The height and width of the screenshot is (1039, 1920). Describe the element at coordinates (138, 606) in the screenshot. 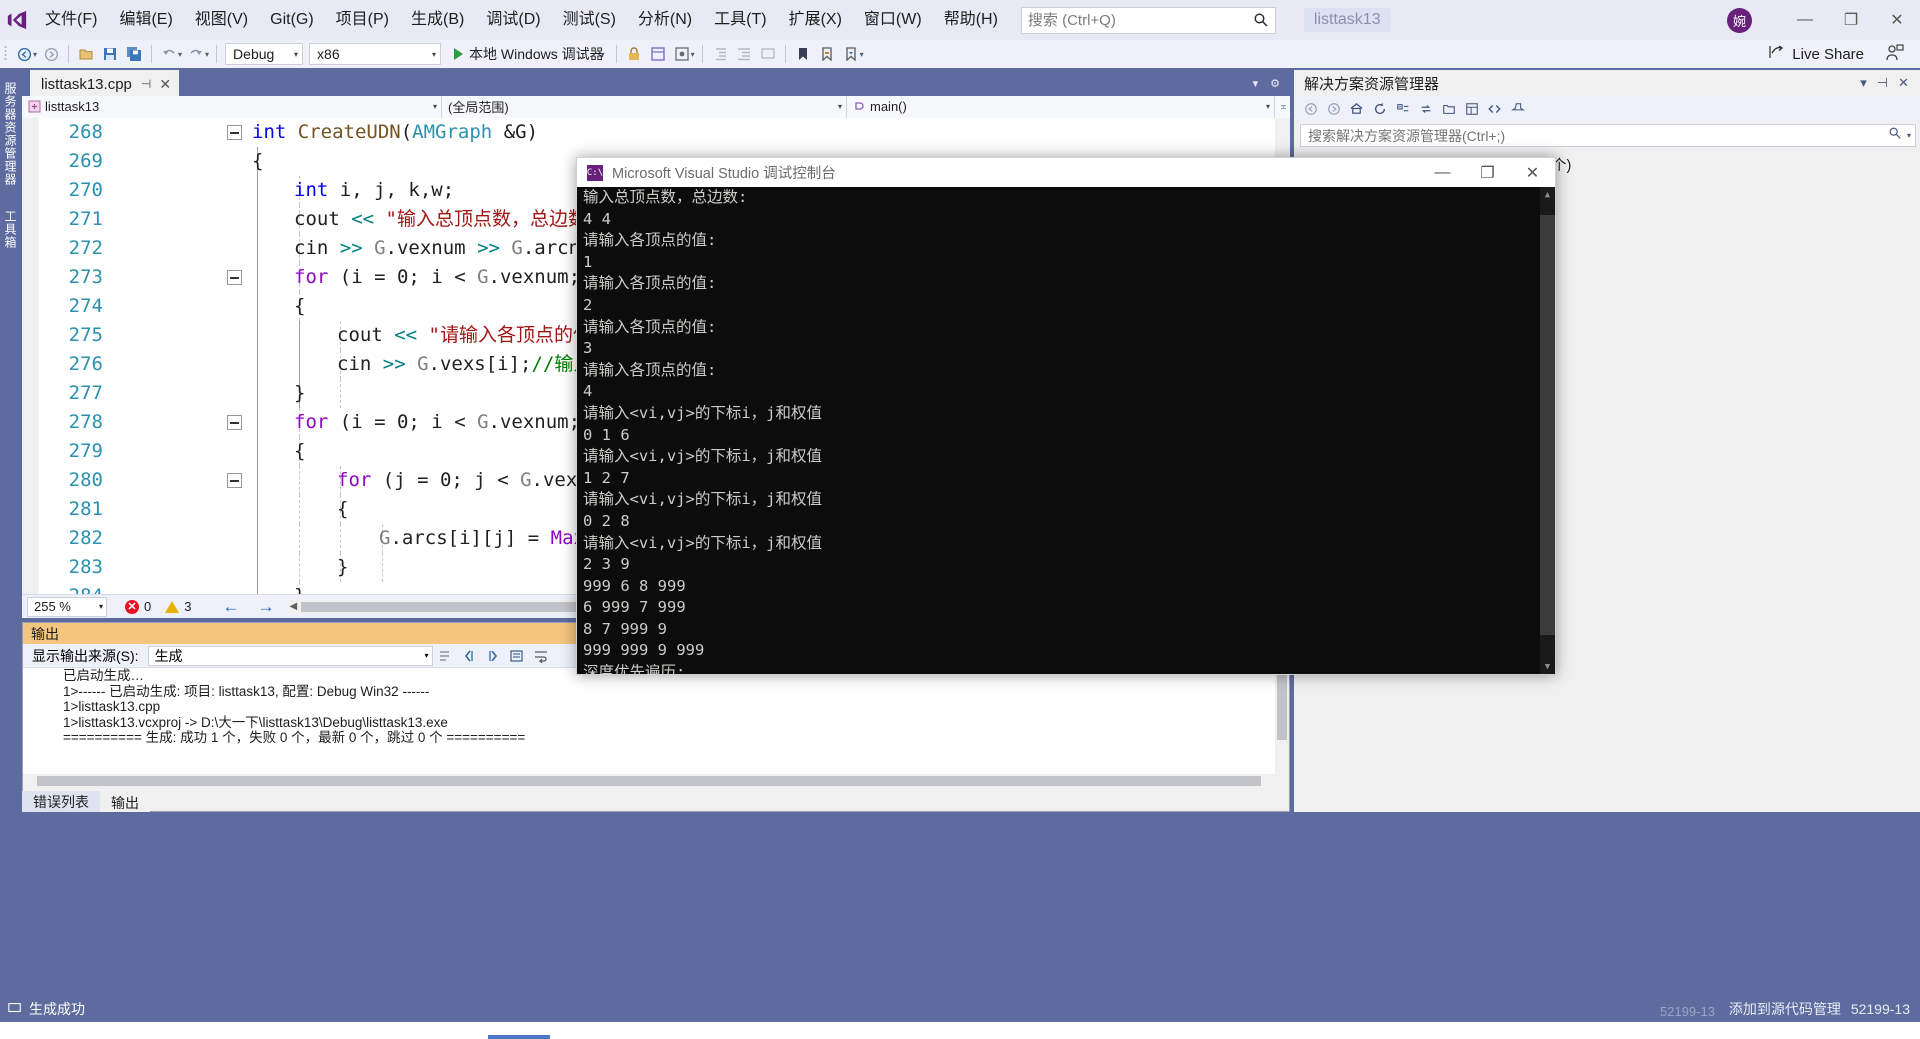

I see `error-count-indicator: ✕ 0` at that location.